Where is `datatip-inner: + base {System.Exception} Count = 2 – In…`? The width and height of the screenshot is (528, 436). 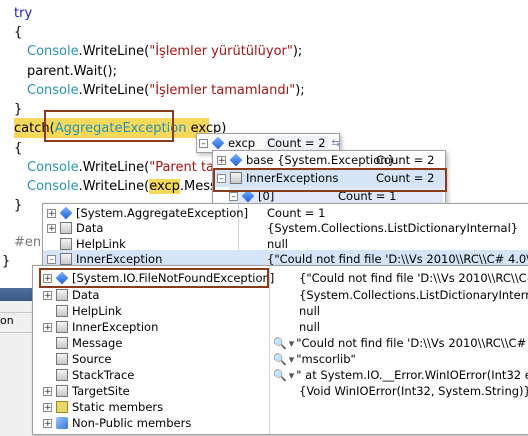
datatip-inner: + base {System.Exception} Count = 2 – In… is located at coordinates (329, 178).